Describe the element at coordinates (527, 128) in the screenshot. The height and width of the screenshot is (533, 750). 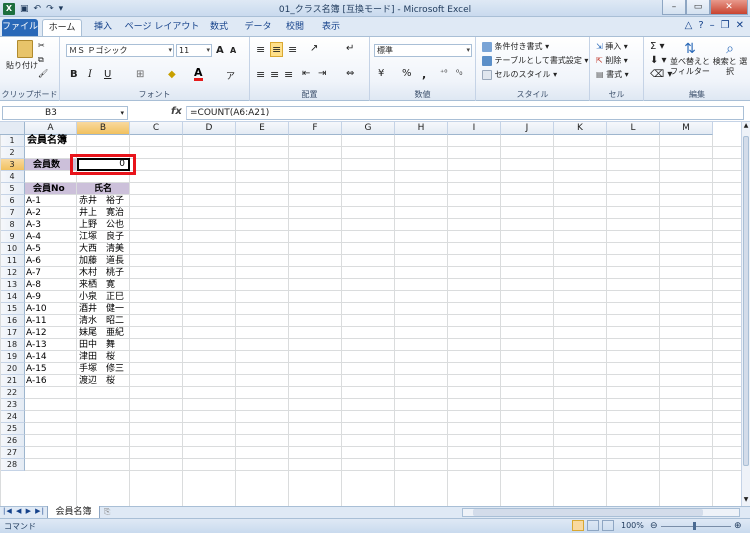
I see `column-header: J` at that location.